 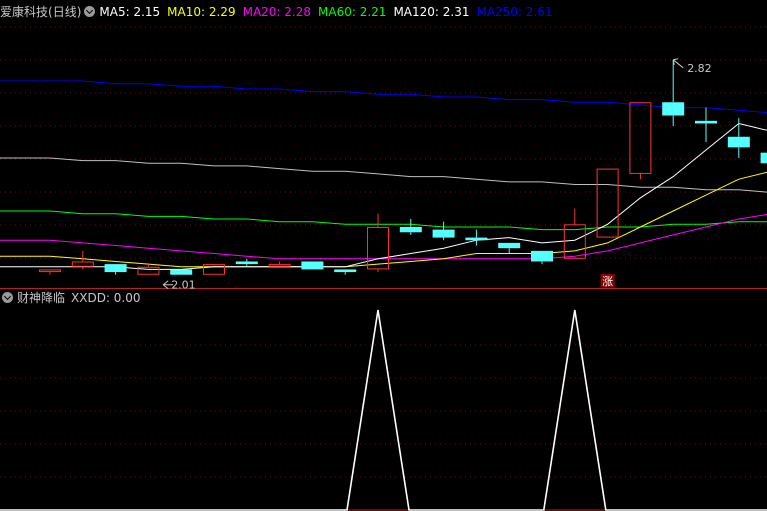 I want to click on ma120-line, so click(x=383, y=175).